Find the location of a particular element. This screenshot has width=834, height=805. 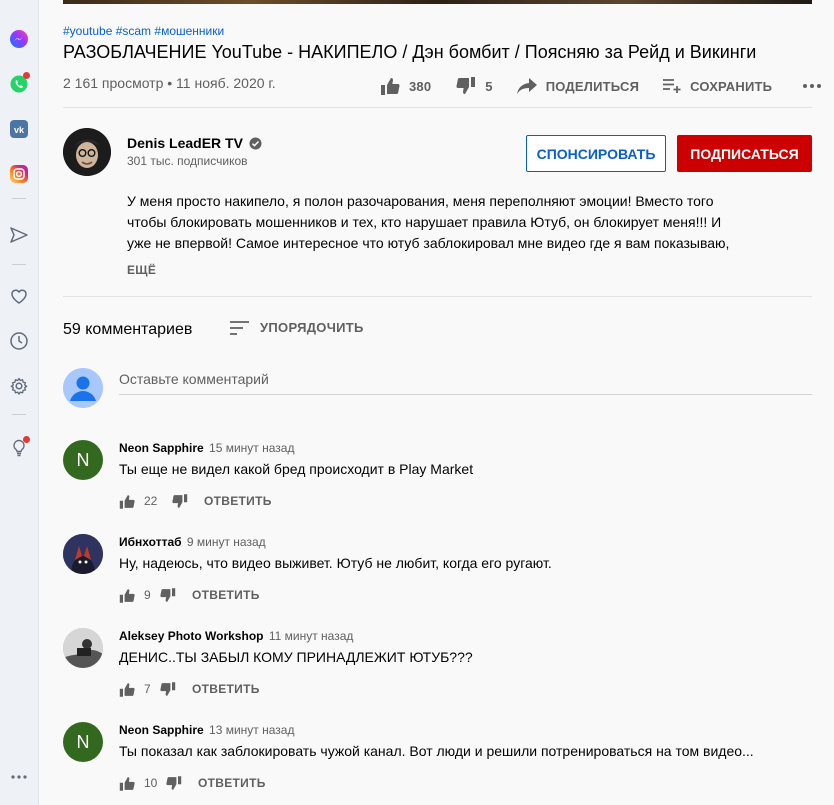

video-stats: 2 161 просмотр • 11 нояб. 2020 г. is located at coordinates (169, 83).